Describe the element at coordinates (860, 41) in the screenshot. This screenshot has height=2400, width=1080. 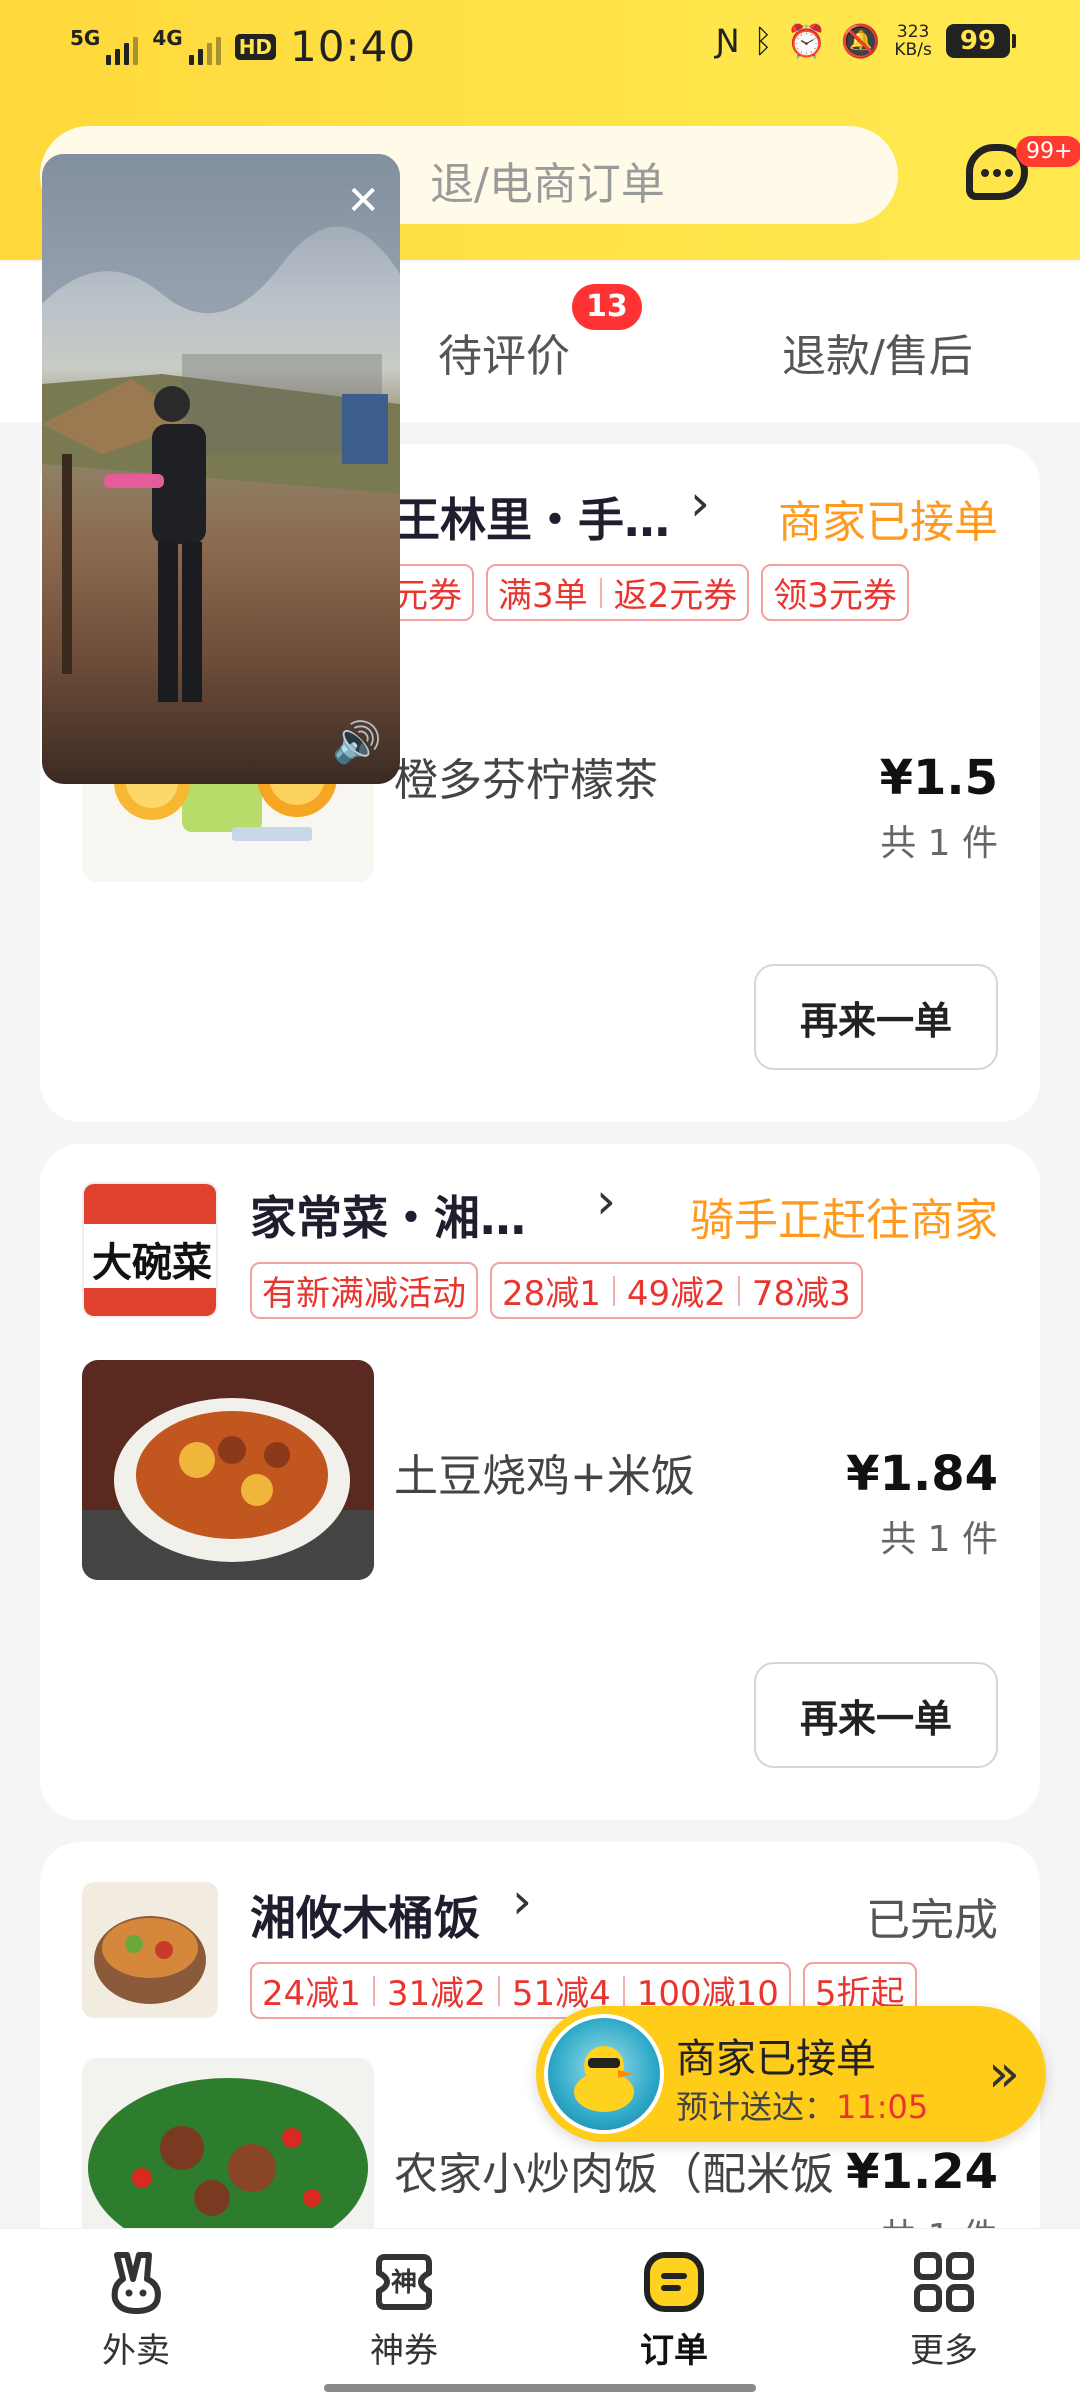
I see `mute-icon: 🔕` at that location.